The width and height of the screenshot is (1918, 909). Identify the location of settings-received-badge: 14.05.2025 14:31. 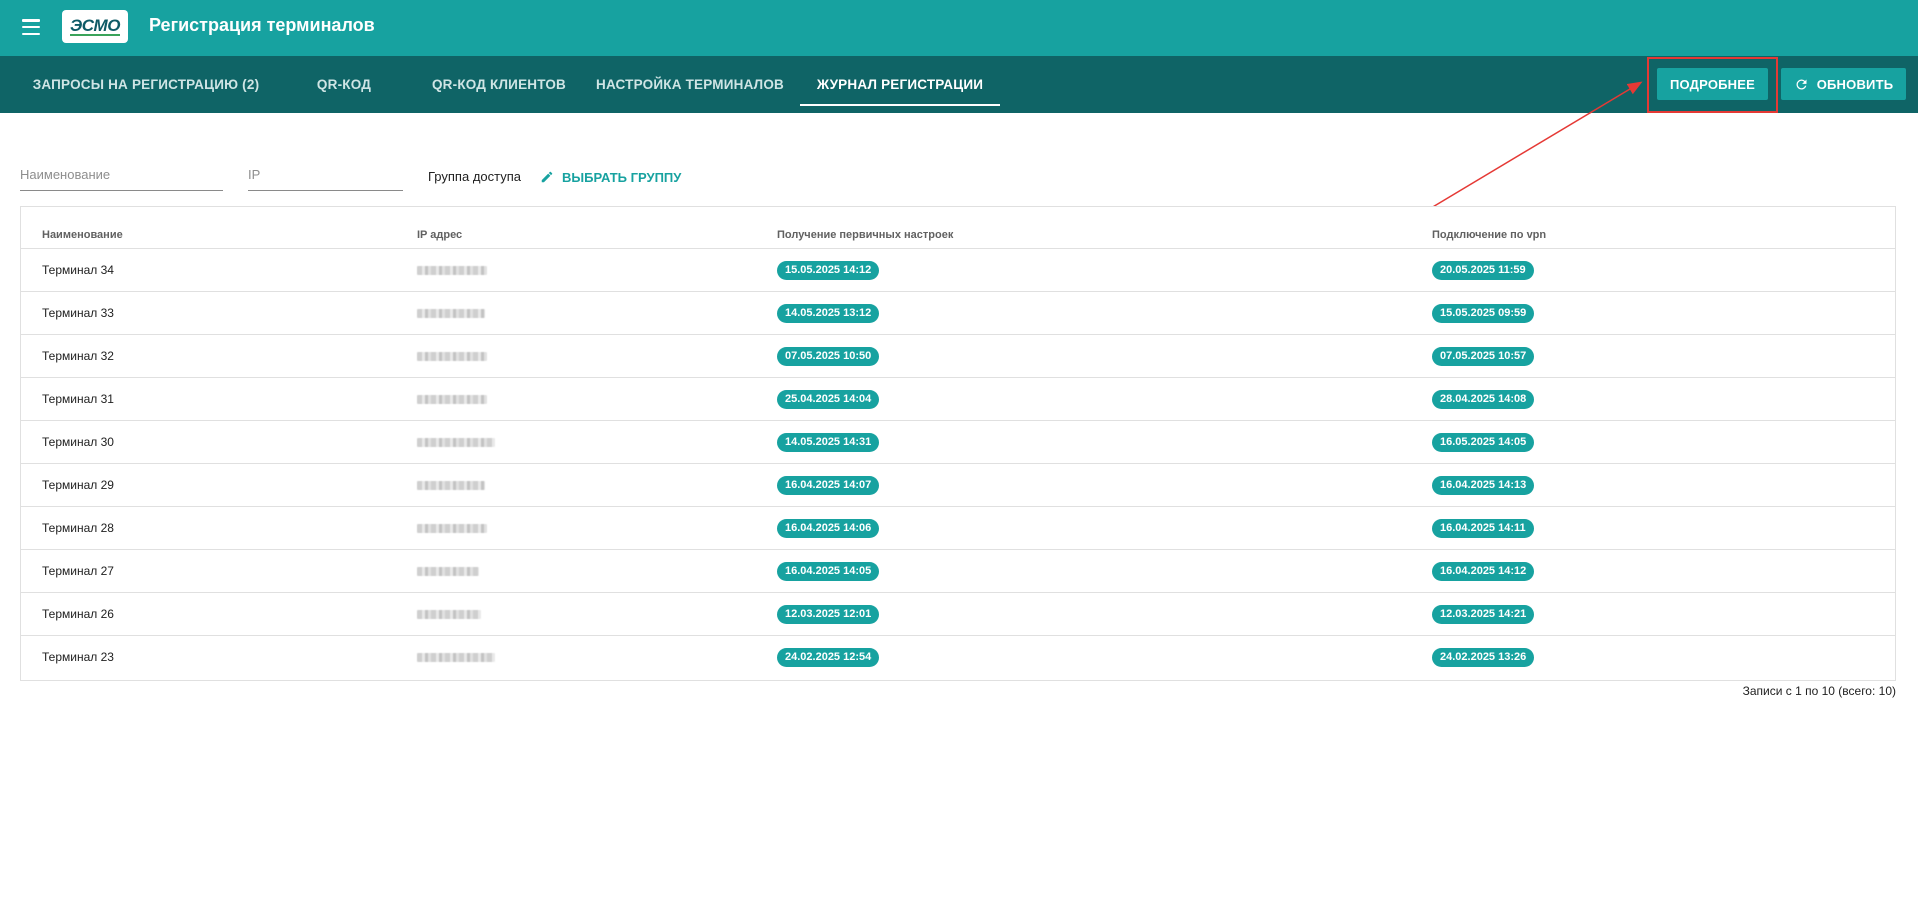
(828, 442).